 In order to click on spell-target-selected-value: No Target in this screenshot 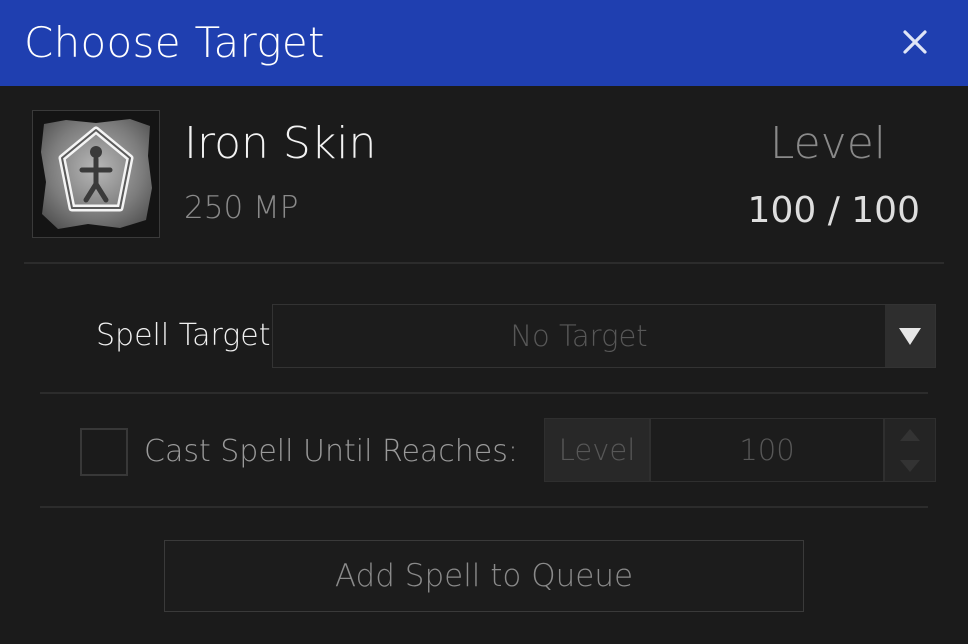, I will do `click(579, 336)`.